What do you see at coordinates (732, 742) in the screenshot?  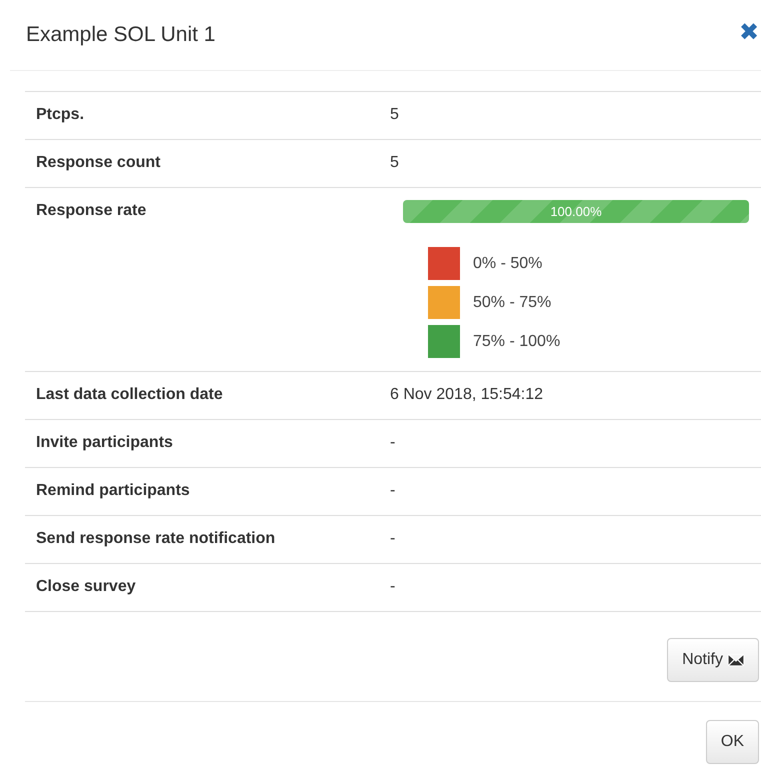 I see `ok-button: OK` at bounding box center [732, 742].